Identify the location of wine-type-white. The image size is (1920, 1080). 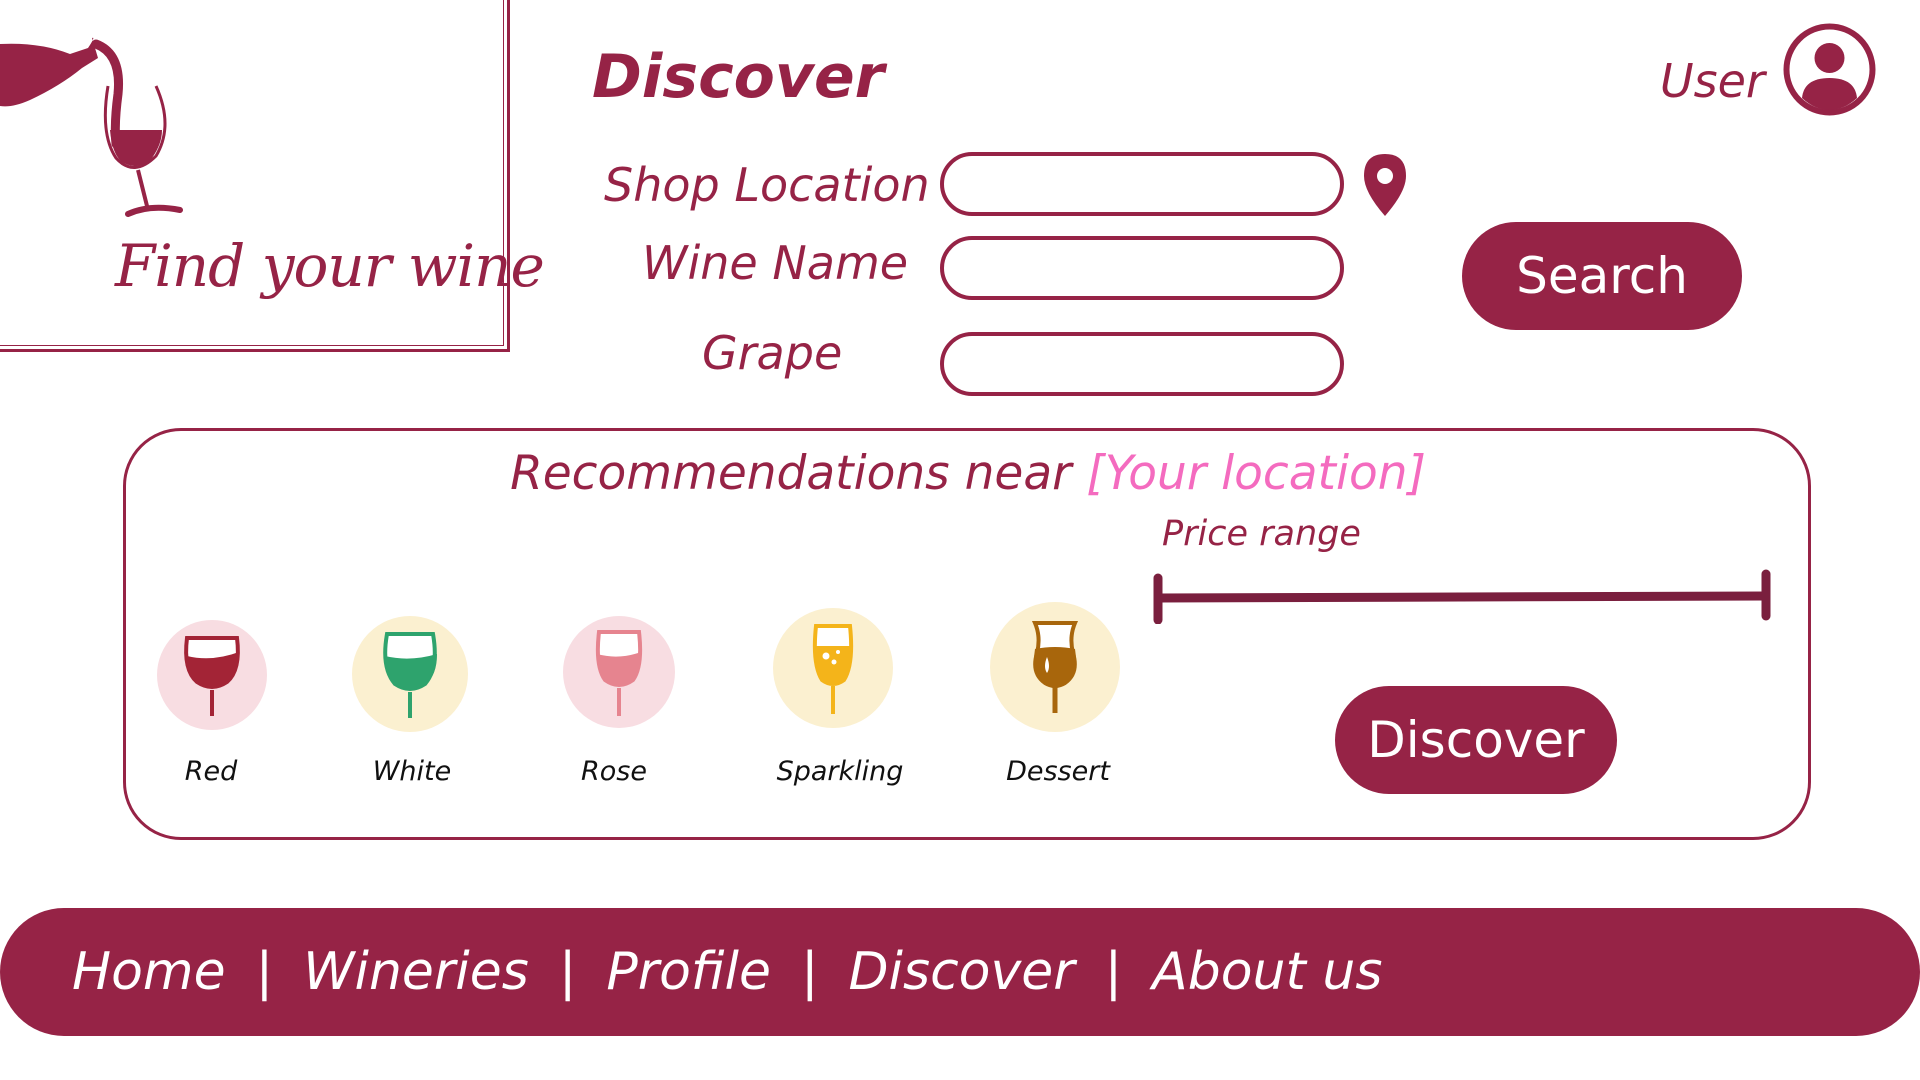
(410, 674).